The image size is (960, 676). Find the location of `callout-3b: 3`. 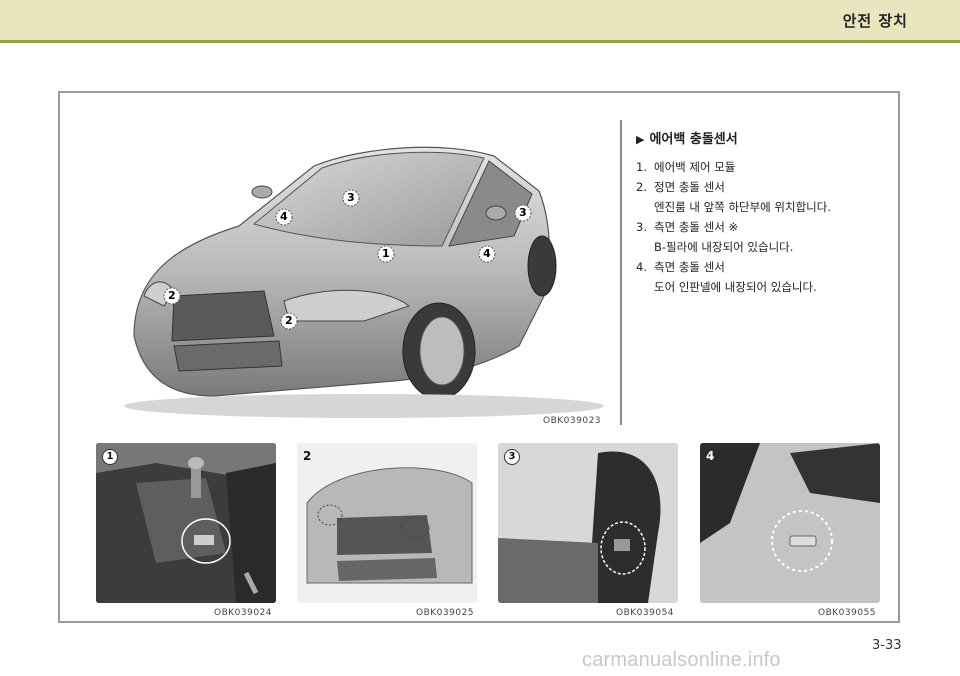

callout-3b: 3 is located at coordinates (523, 215).